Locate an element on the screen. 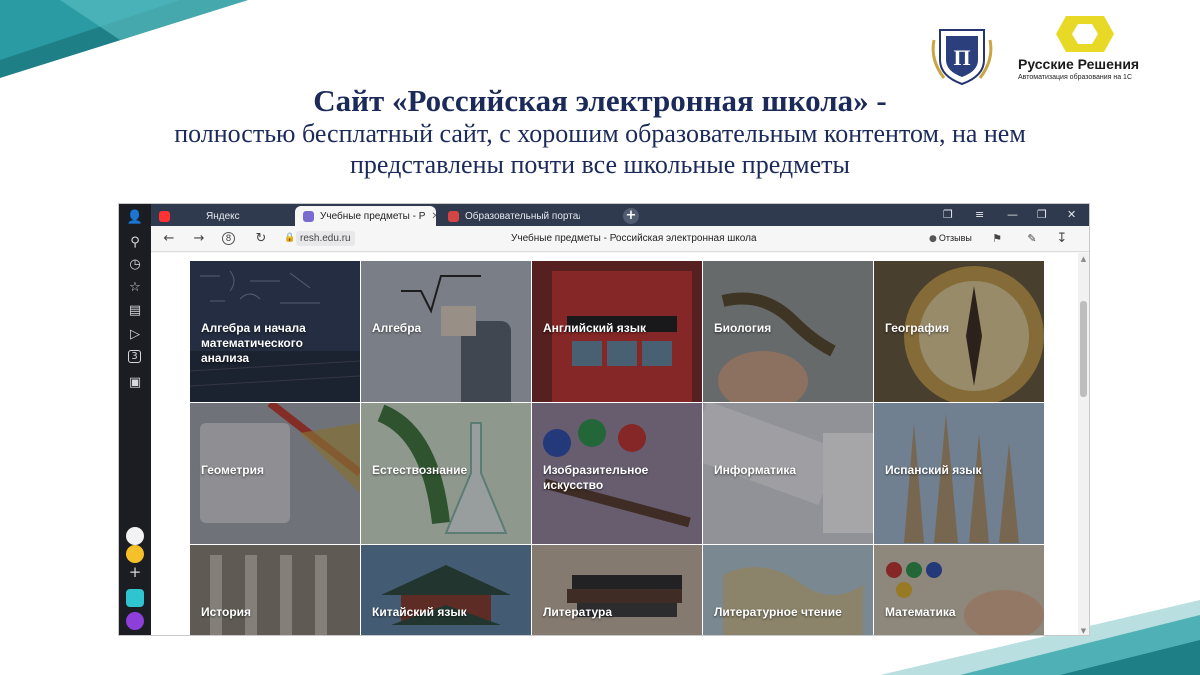 This screenshot has width=1200, height=675. subject-label: Испанский язык is located at coordinates (933, 470).